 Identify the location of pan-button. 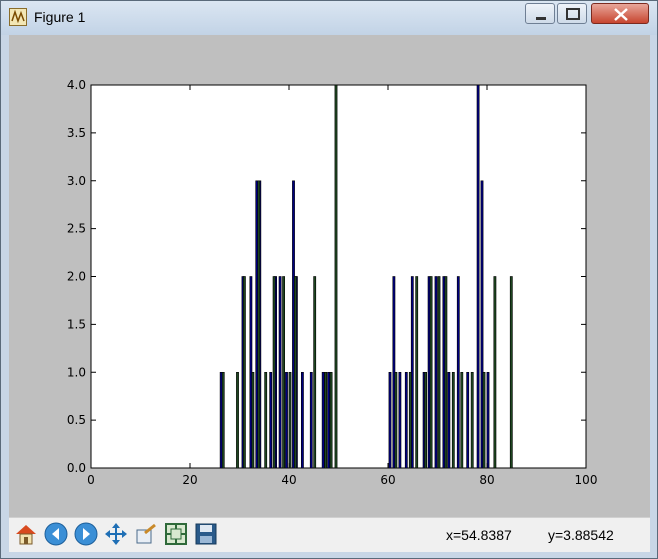
(116, 534).